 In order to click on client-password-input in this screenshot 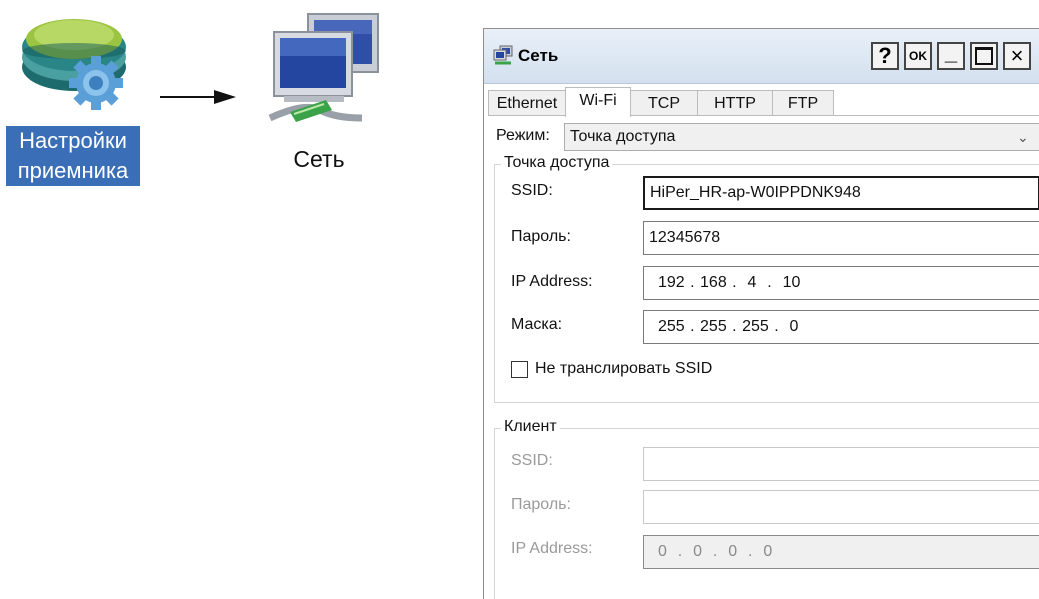, I will do `click(841, 507)`.